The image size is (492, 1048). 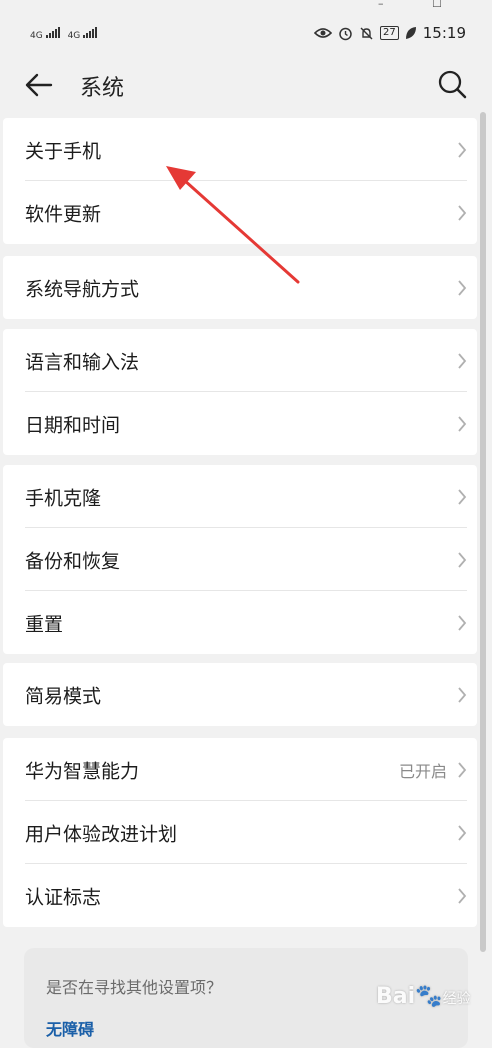 What do you see at coordinates (240, 149) in the screenshot?
I see `settings-item-about-phone: 关于手机` at bounding box center [240, 149].